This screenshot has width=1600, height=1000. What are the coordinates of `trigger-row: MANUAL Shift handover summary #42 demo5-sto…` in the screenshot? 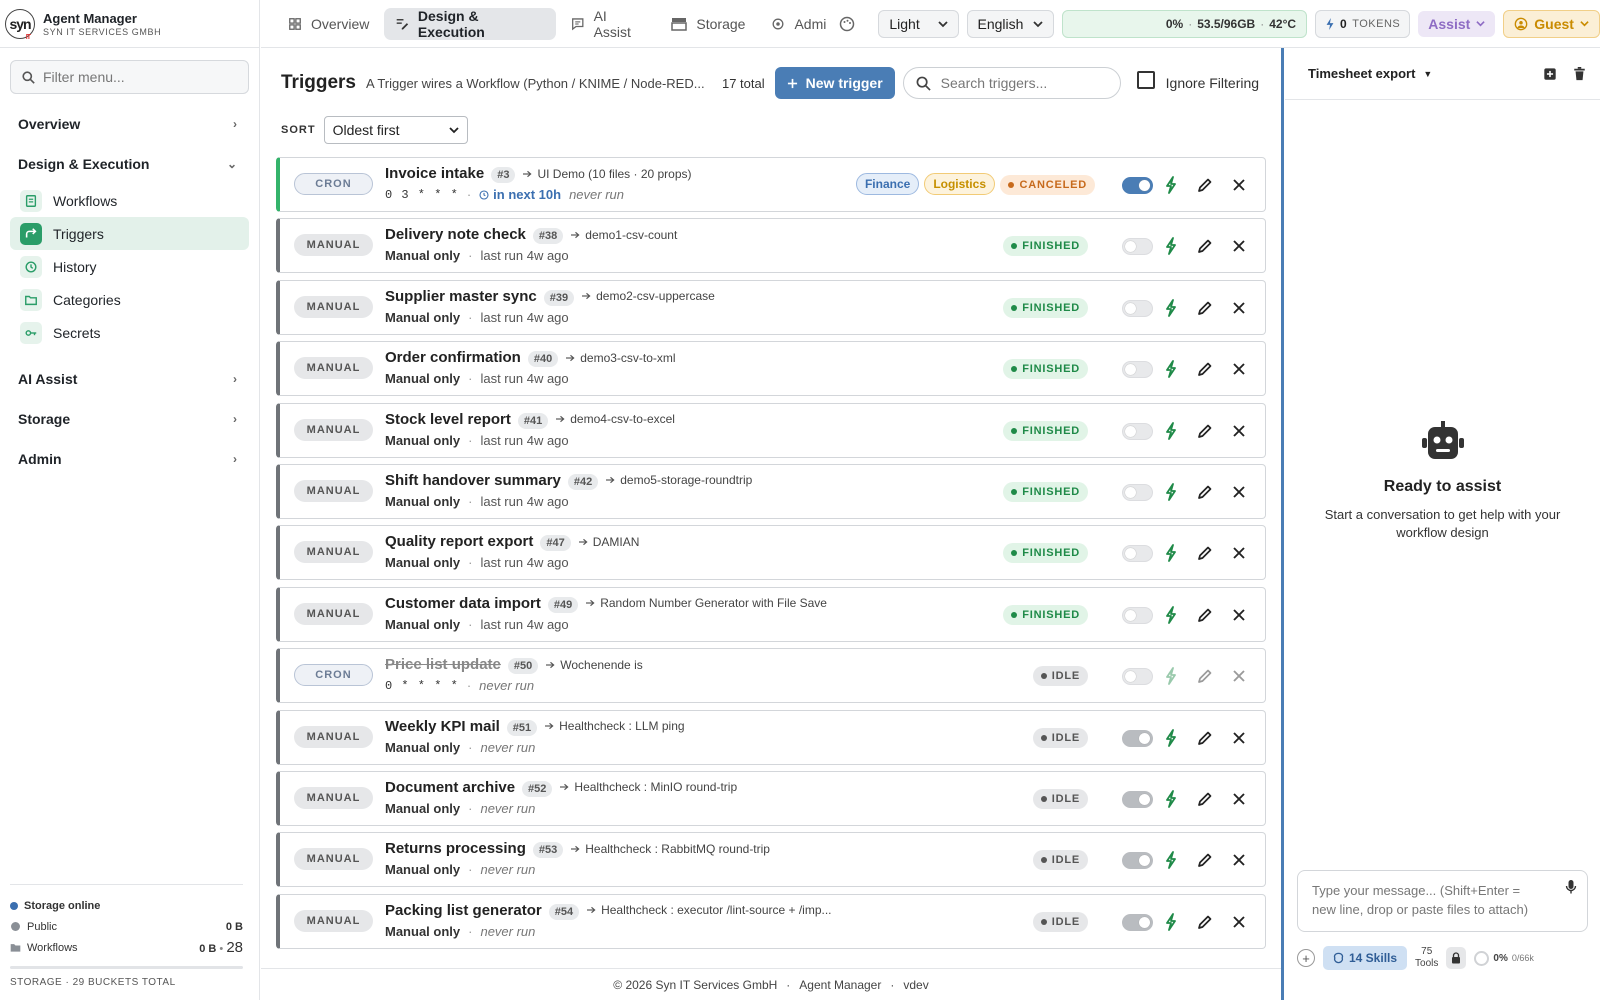 It's located at (771, 491).